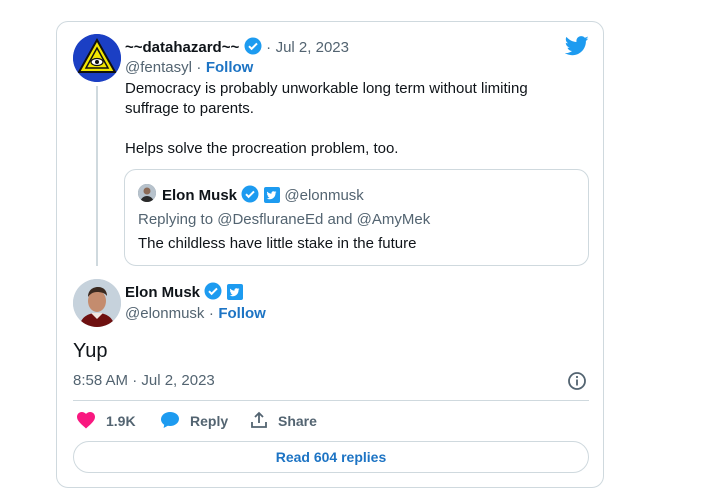  Describe the element at coordinates (576, 46) in the screenshot. I see `twitter-bird-icon` at that location.